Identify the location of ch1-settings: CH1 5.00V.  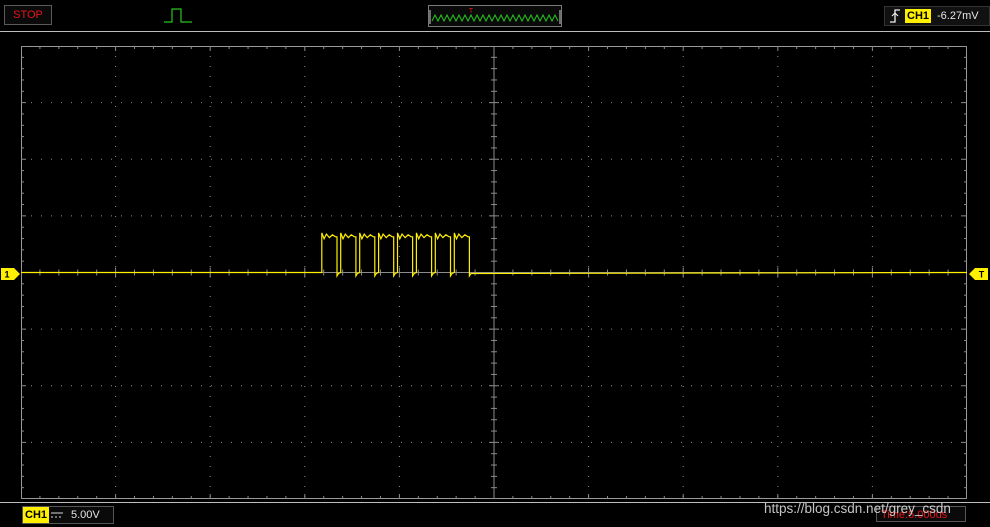
(68, 515).